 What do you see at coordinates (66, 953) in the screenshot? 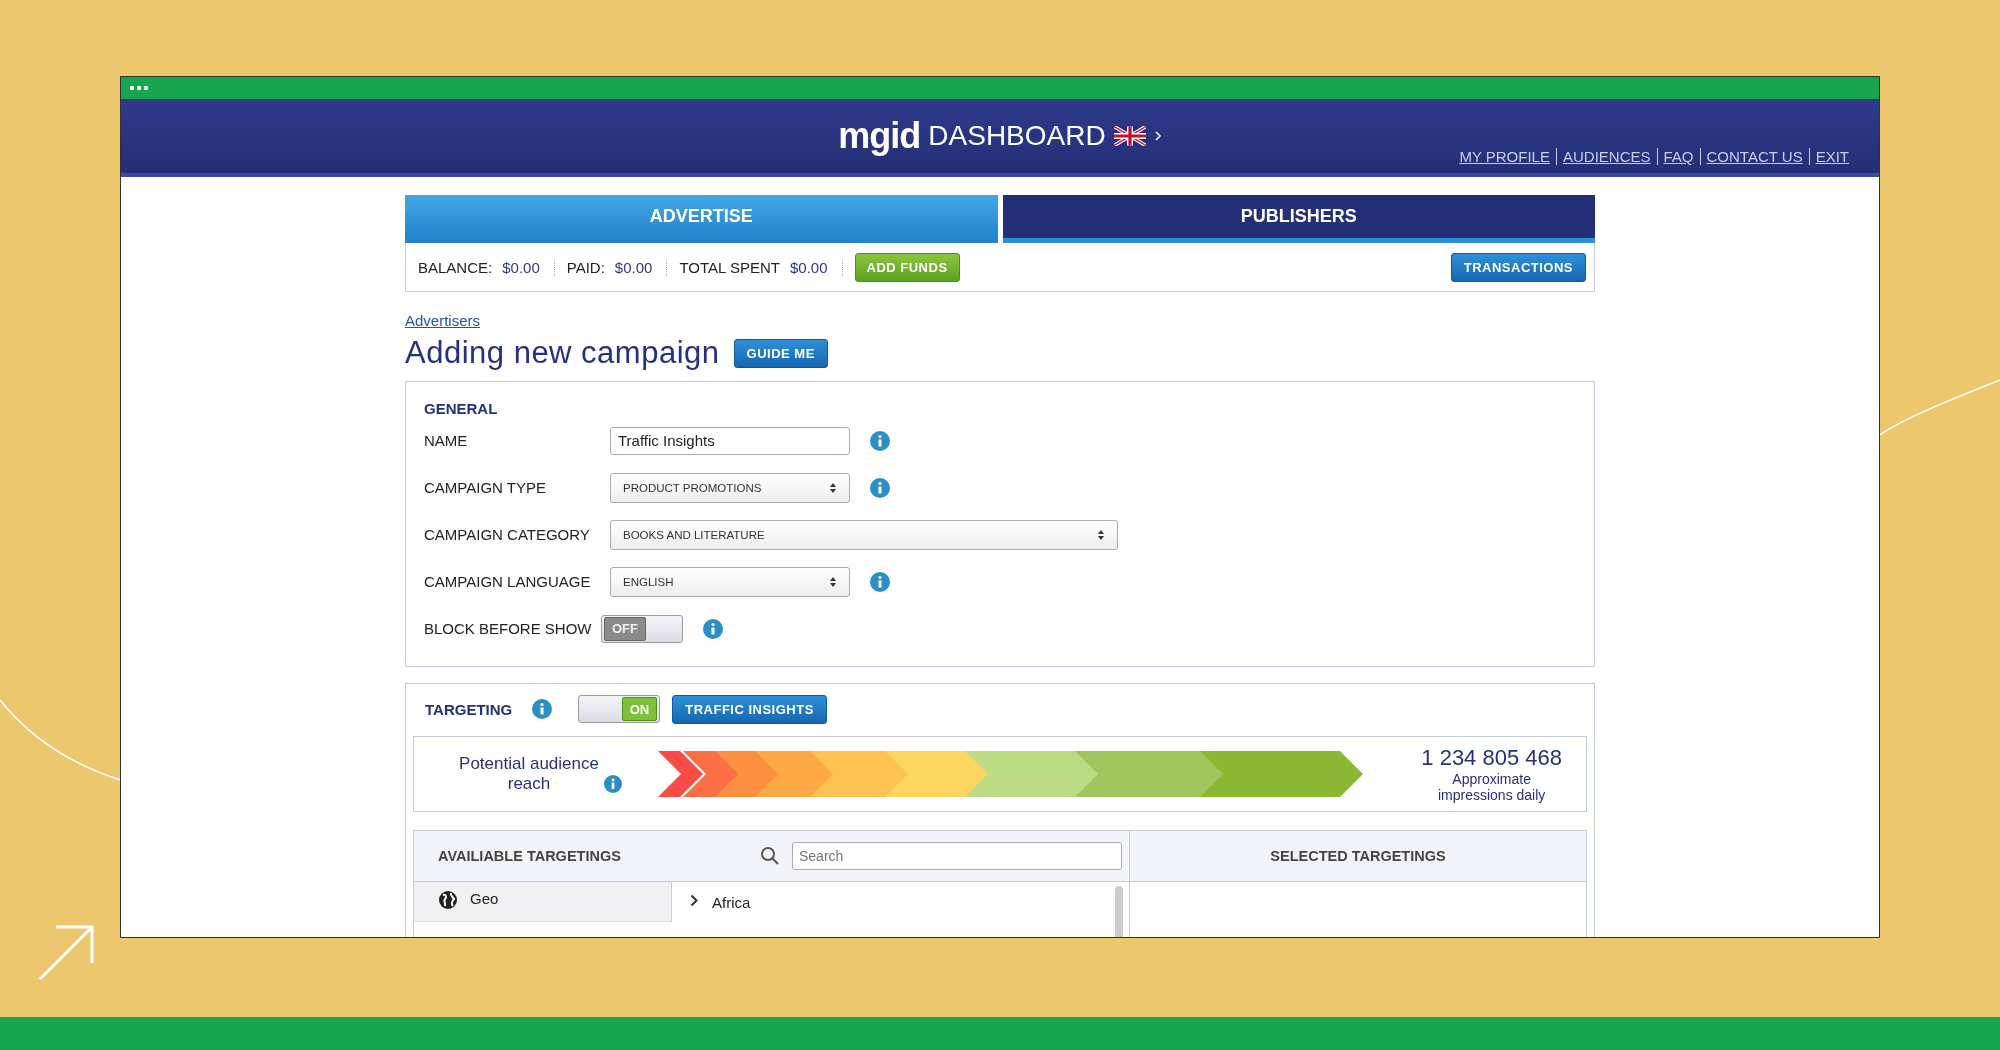
I see `diagonal-arrow-icon` at bounding box center [66, 953].